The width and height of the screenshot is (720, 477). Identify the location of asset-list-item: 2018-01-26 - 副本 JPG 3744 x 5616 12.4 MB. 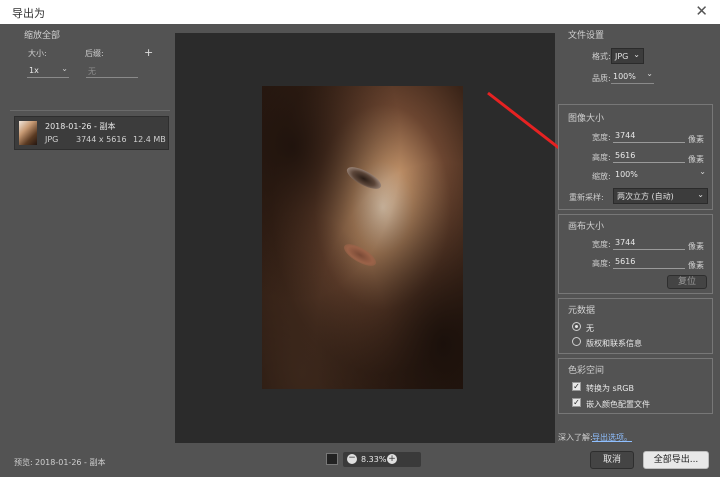
(91, 133).